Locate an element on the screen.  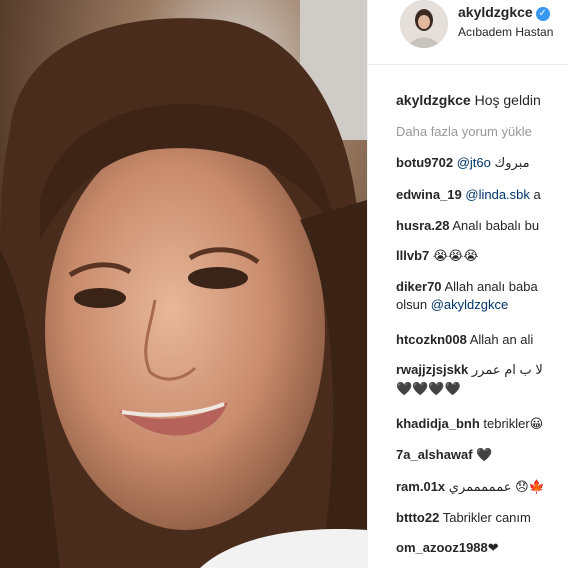
comment-item: botu9702 @jt6o مبروك is located at coordinates (463, 163).